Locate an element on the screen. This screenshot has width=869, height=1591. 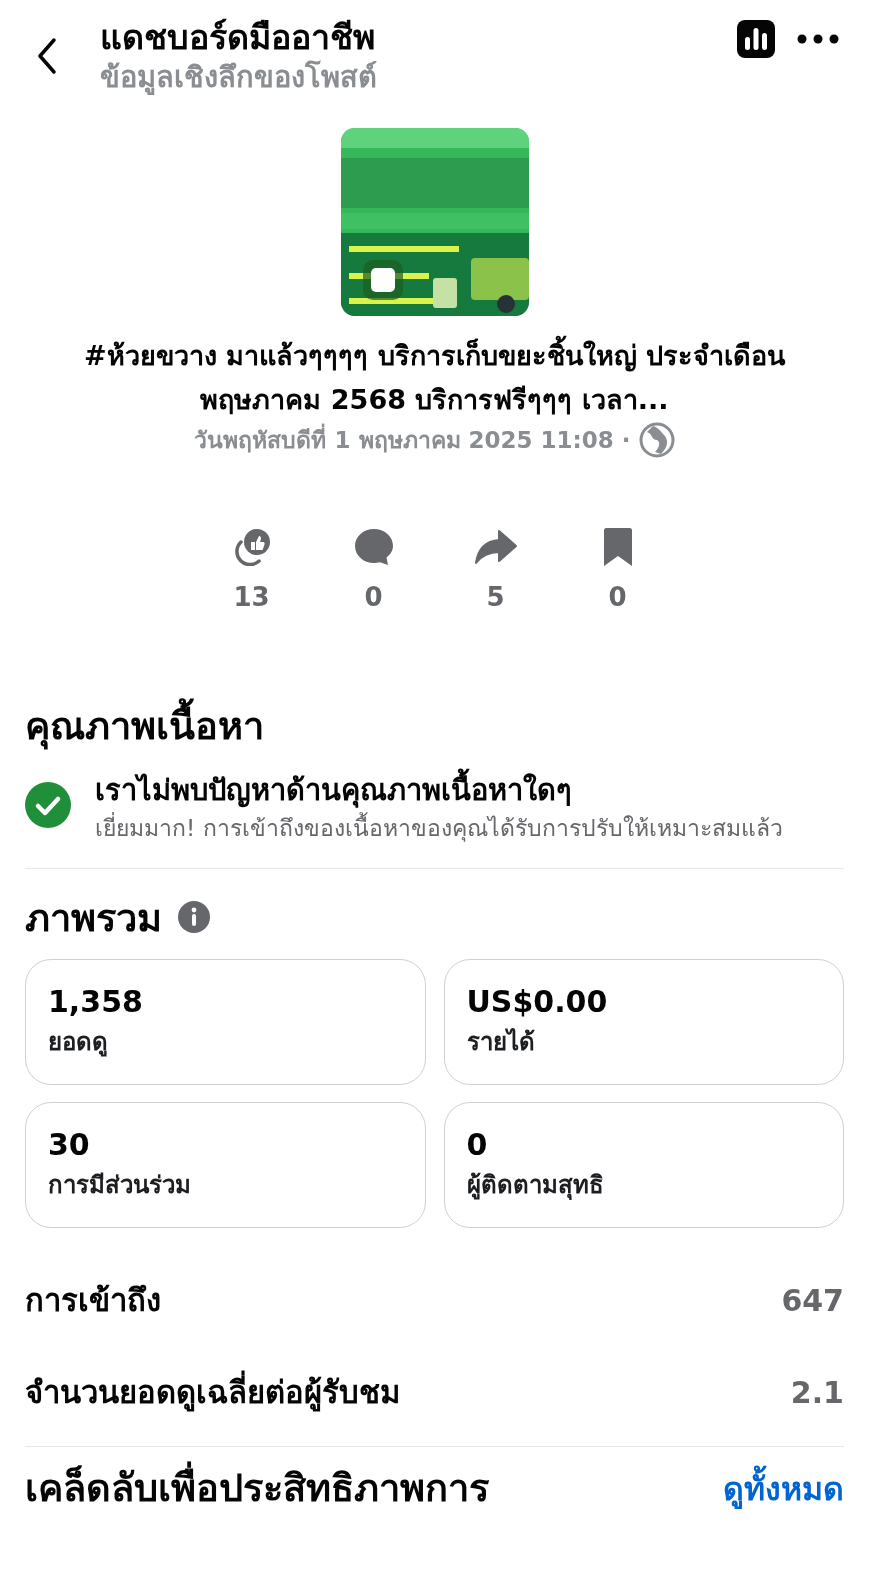
stat-count: 5 is located at coordinates (495, 597).